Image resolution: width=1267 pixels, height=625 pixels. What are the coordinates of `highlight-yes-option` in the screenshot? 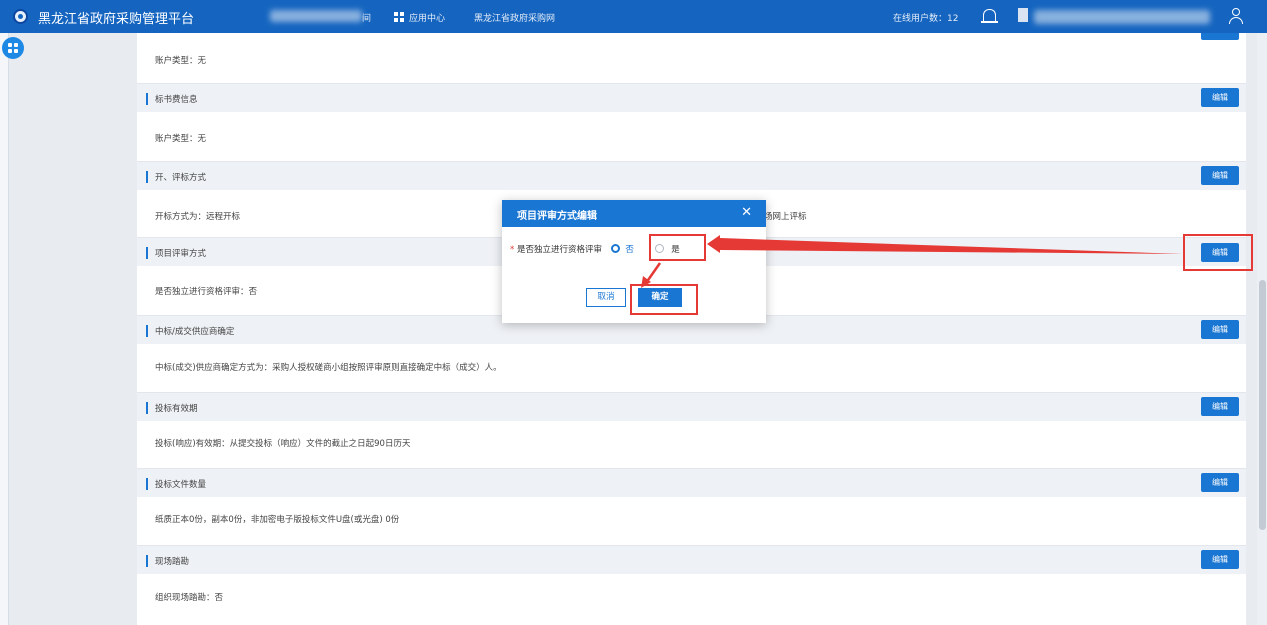 It's located at (677, 247).